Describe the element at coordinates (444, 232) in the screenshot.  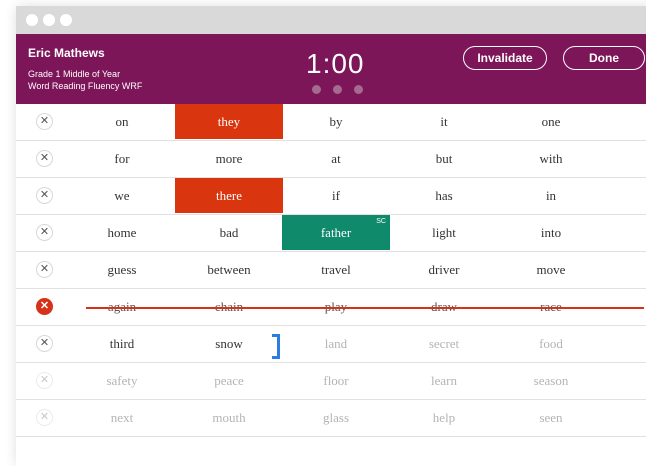
I see `word-cell: light` at that location.